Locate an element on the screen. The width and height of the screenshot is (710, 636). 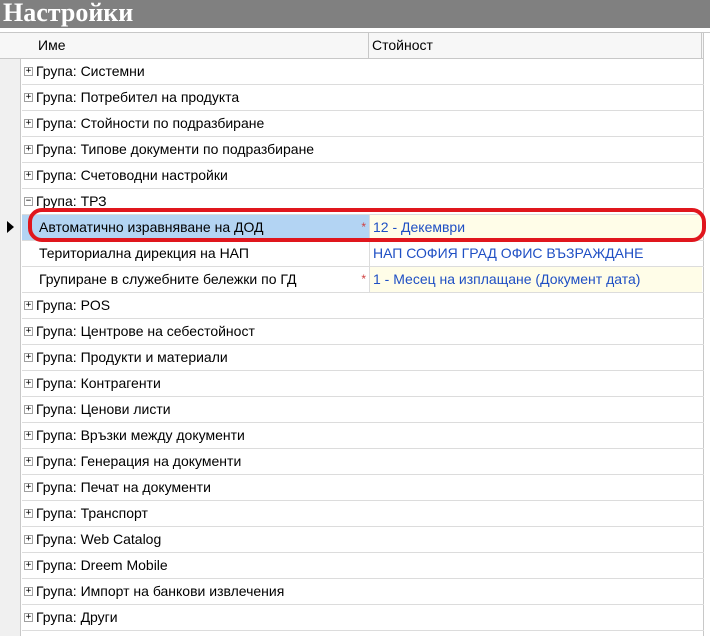
setting-name-text: Автоматично изравняване на ДОД is located at coordinates (151, 227).